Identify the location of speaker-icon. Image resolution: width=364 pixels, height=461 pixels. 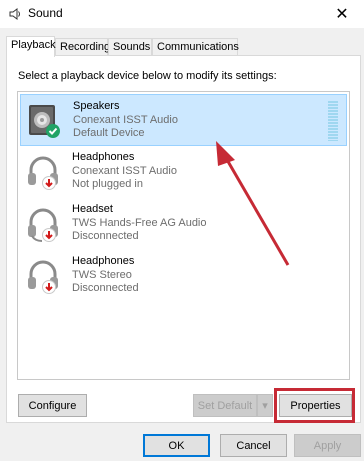
(44, 121).